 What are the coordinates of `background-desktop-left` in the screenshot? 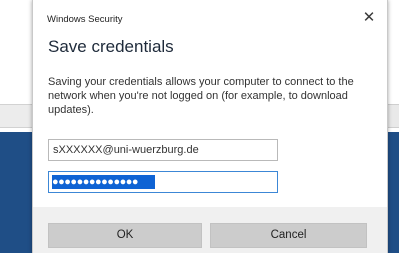 It's located at (16, 192).